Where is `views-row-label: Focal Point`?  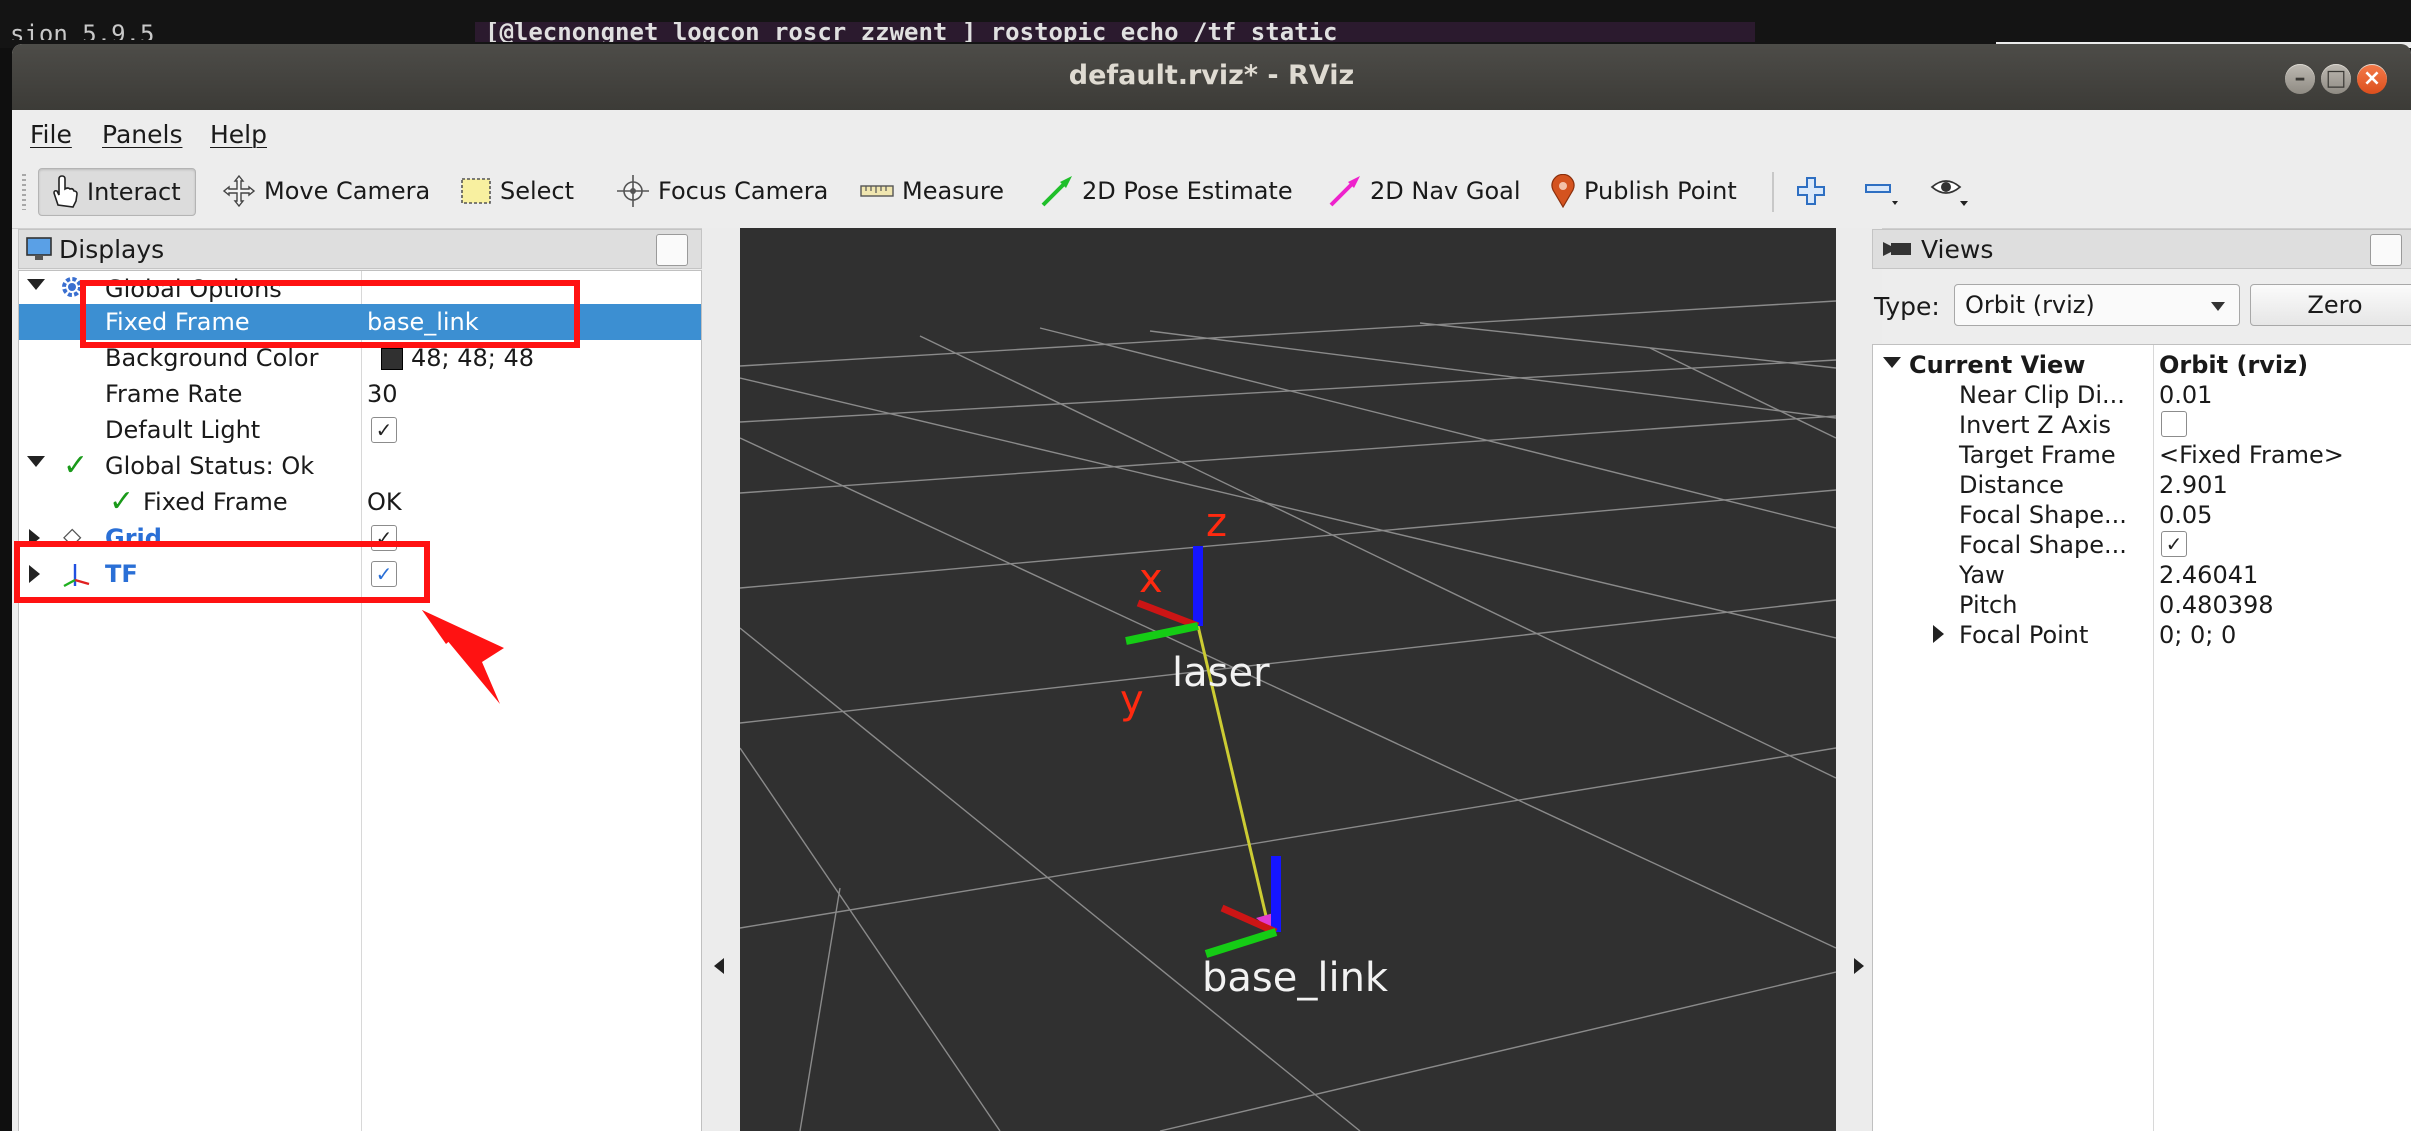
views-row-label: Focal Point is located at coordinates (2024, 635).